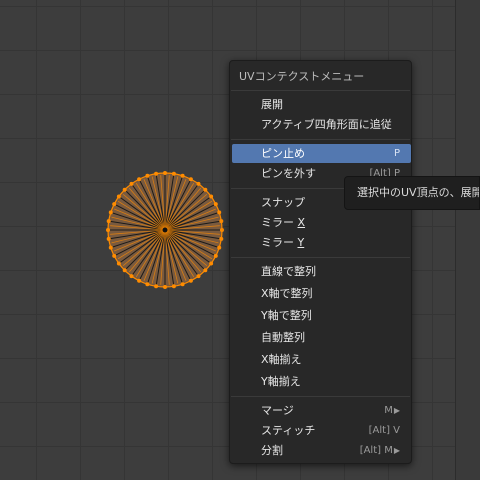 The width and height of the screenshot is (480, 480). What do you see at coordinates (321, 359) in the screenshot?
I see `menu-item-align-x-axis: X軸揃え` at bounding box center [321, 359].